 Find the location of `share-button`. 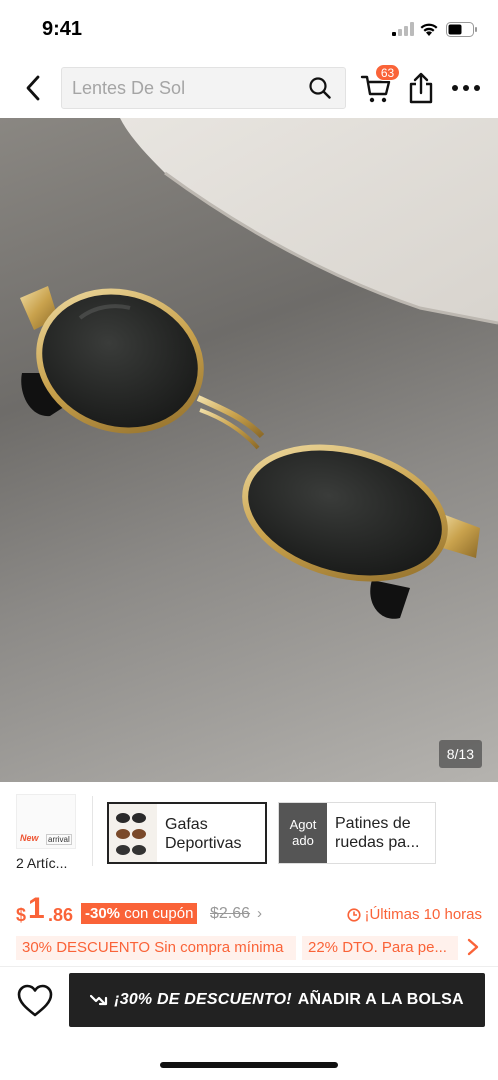

share-button is located at coordinates (421, 88).